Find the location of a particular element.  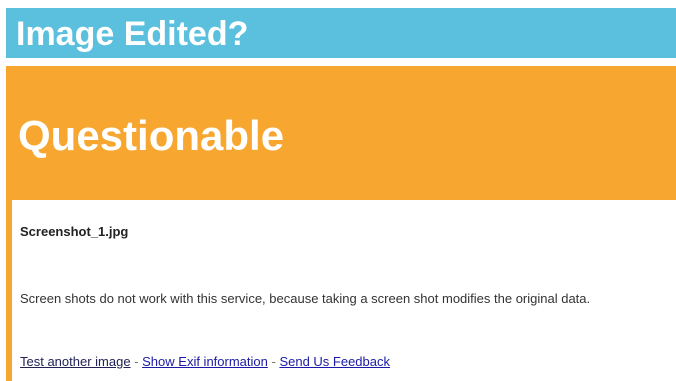

file-name: Screenshot_1.jpg is located at coordinates (74, 231).